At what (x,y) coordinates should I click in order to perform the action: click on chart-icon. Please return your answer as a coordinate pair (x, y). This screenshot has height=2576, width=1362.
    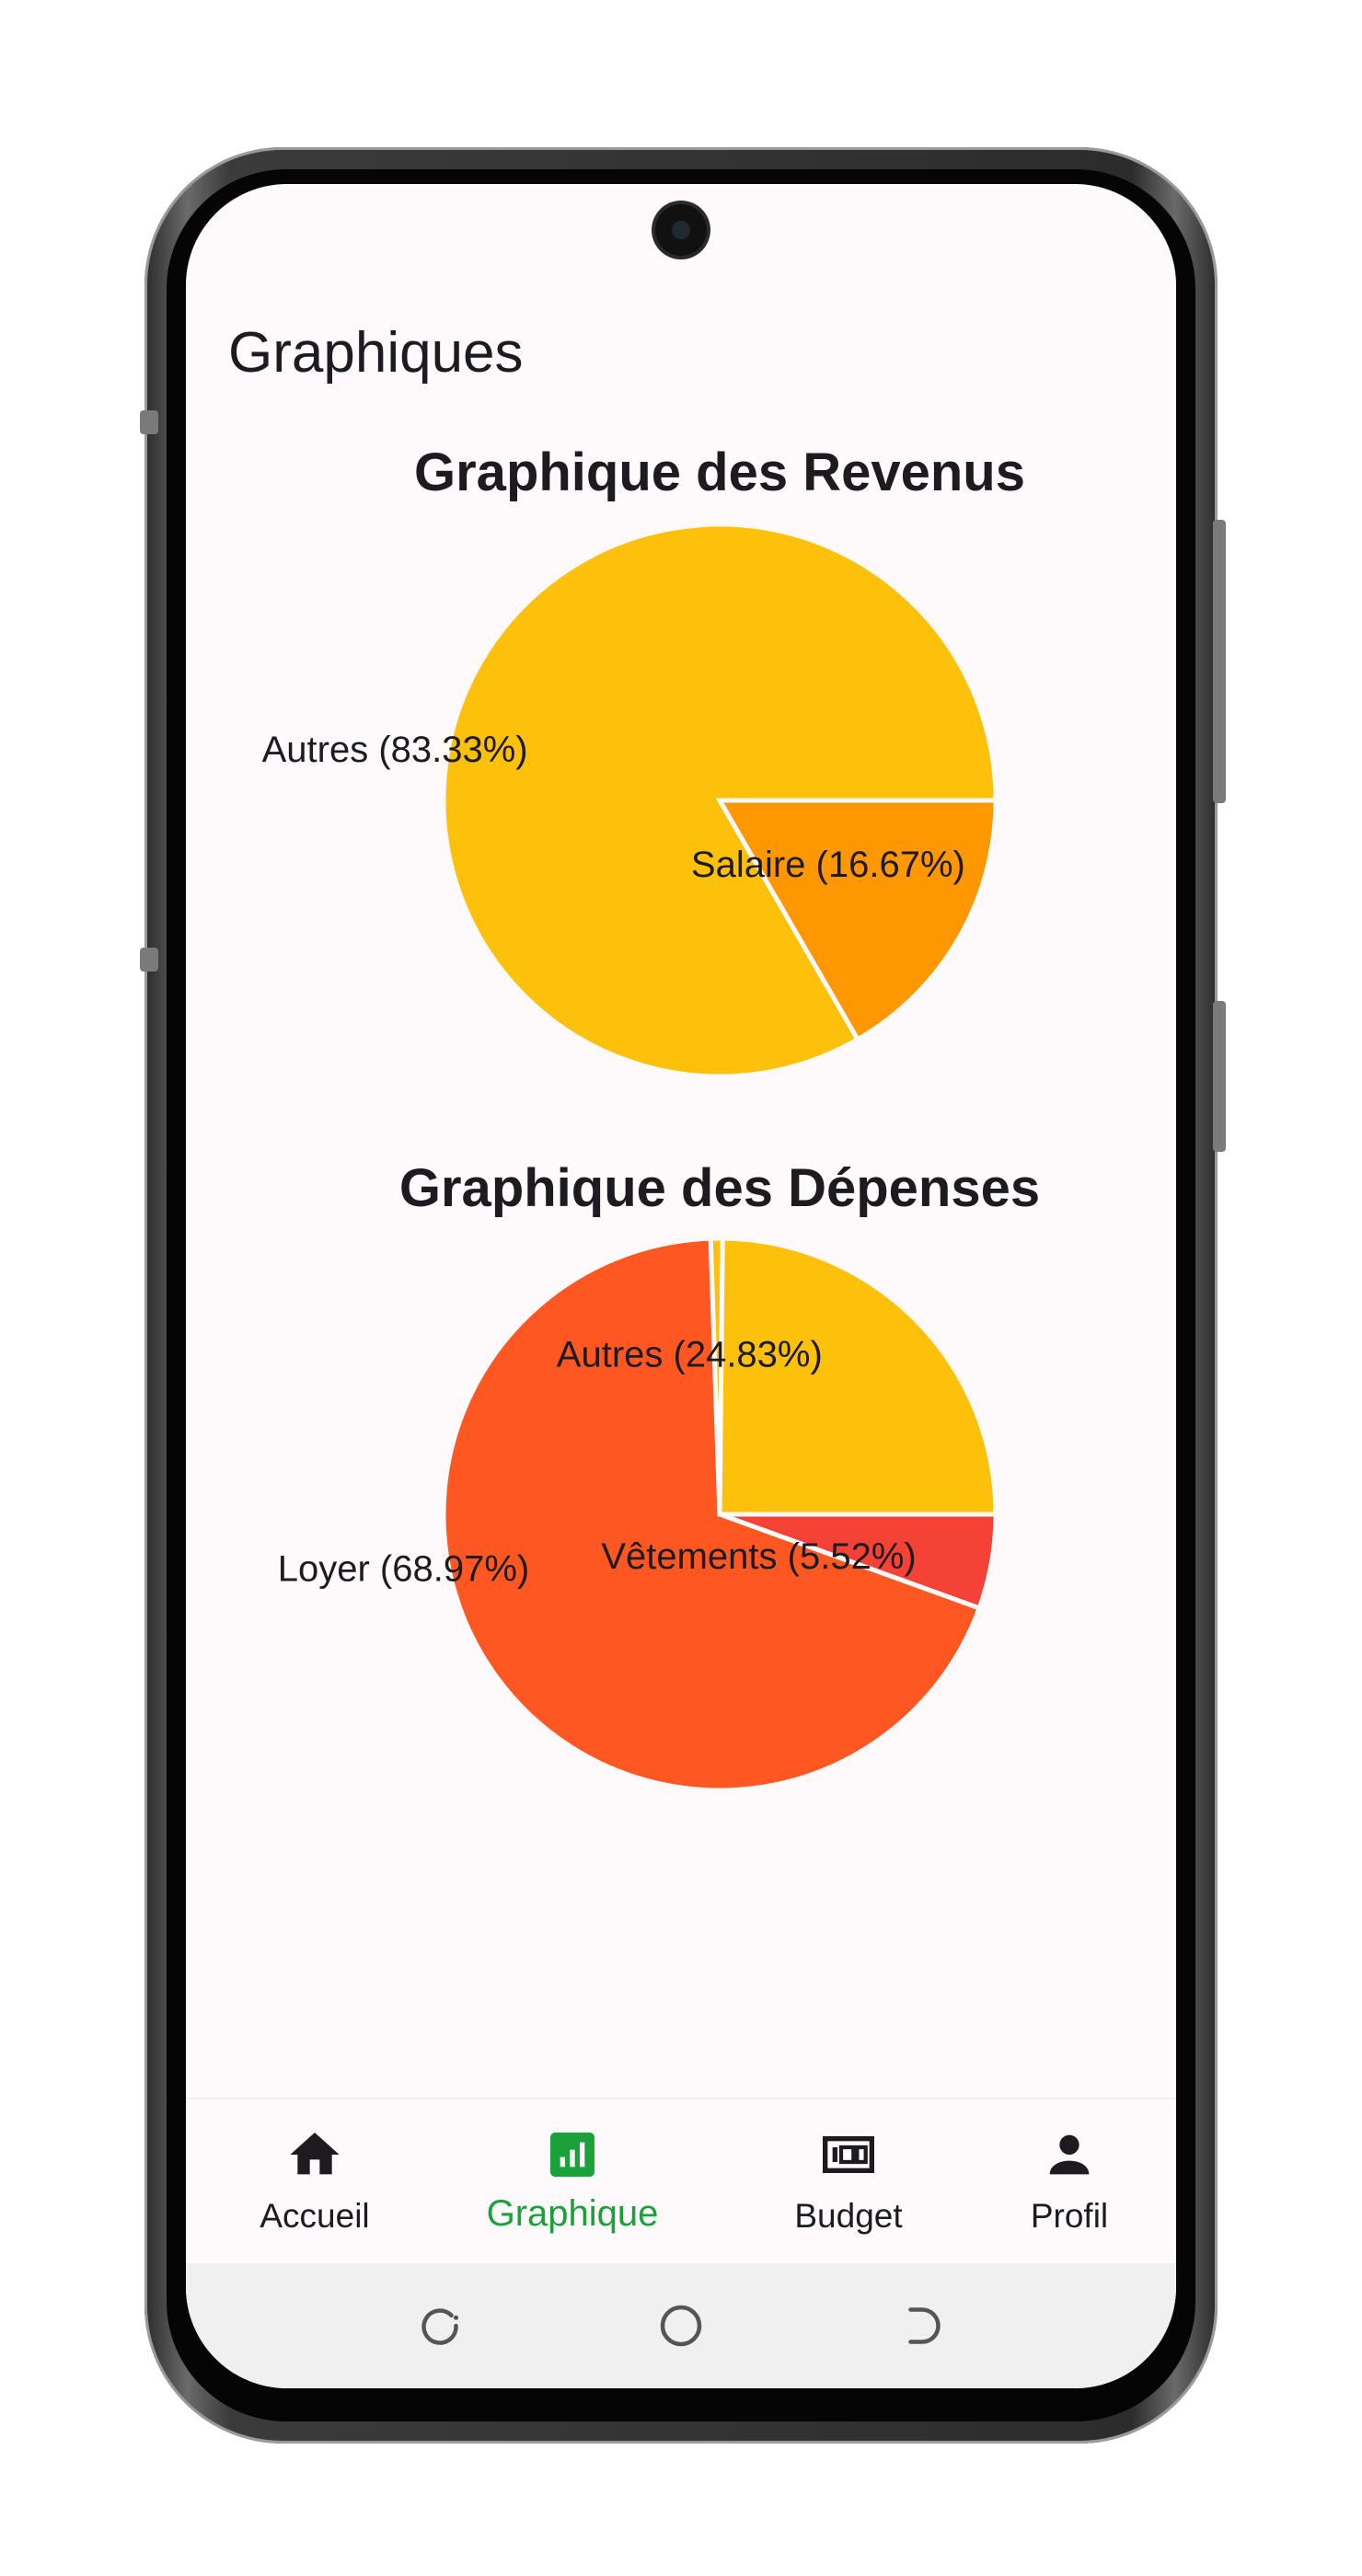
    Looking at the image, I should click on (572, 2155).